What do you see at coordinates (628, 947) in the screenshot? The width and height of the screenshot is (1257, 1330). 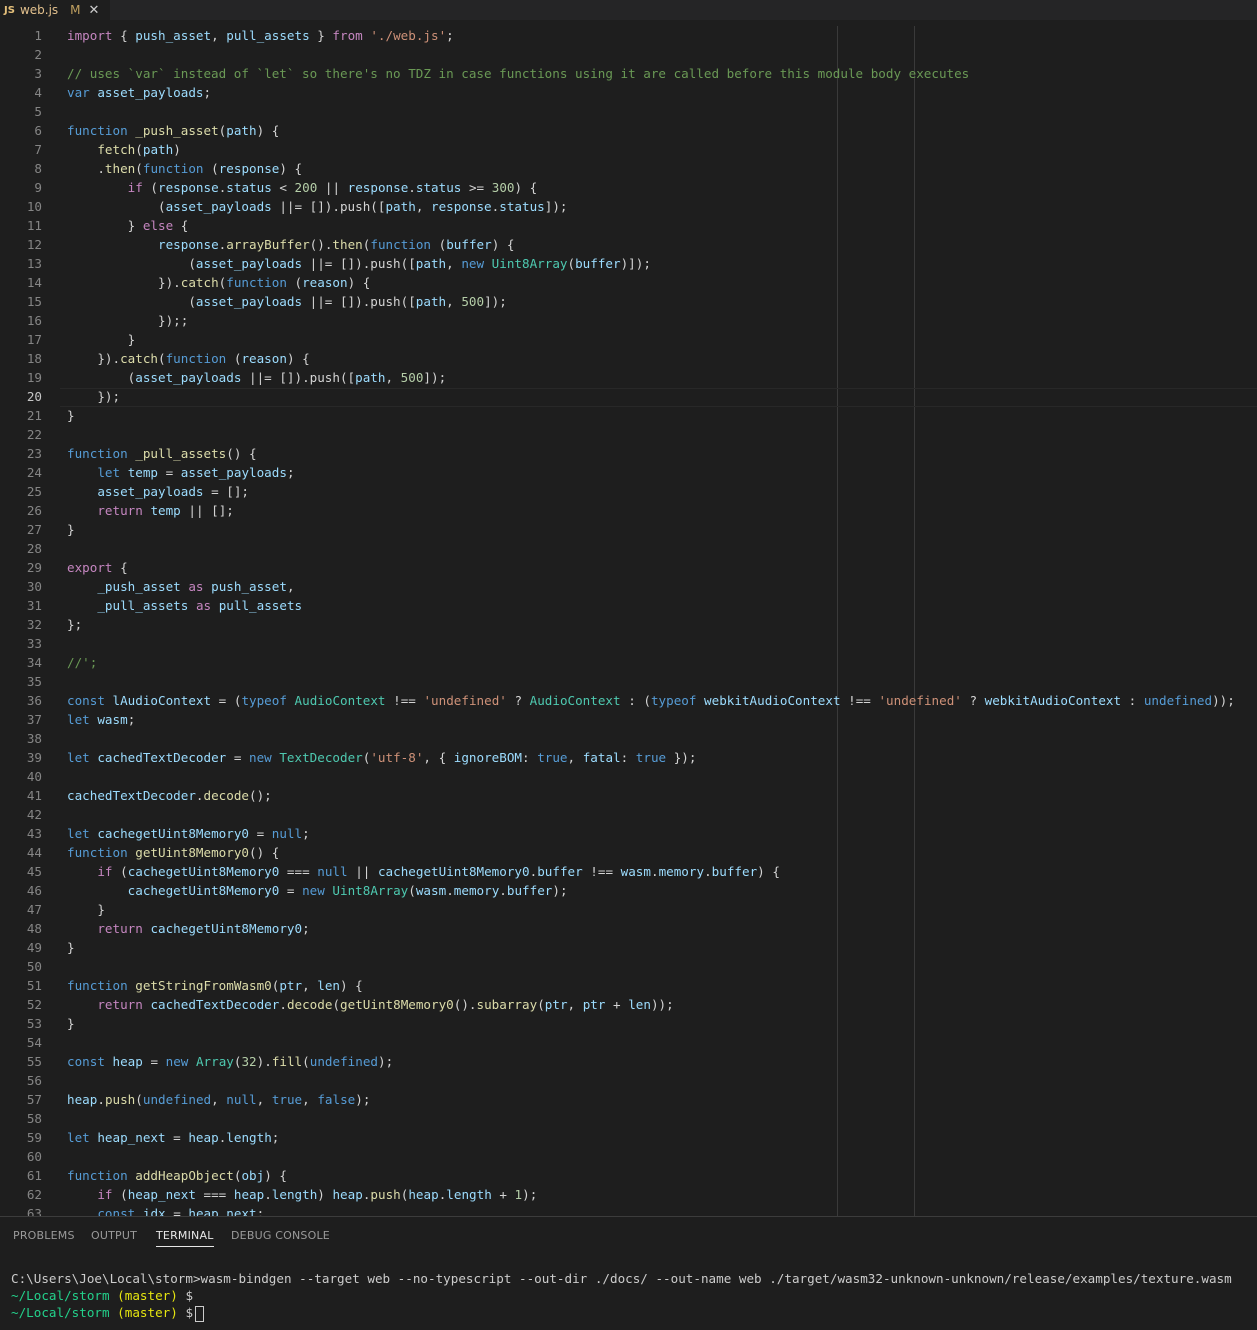 I see `code-line: 49}` at bounding box center [628, 947].